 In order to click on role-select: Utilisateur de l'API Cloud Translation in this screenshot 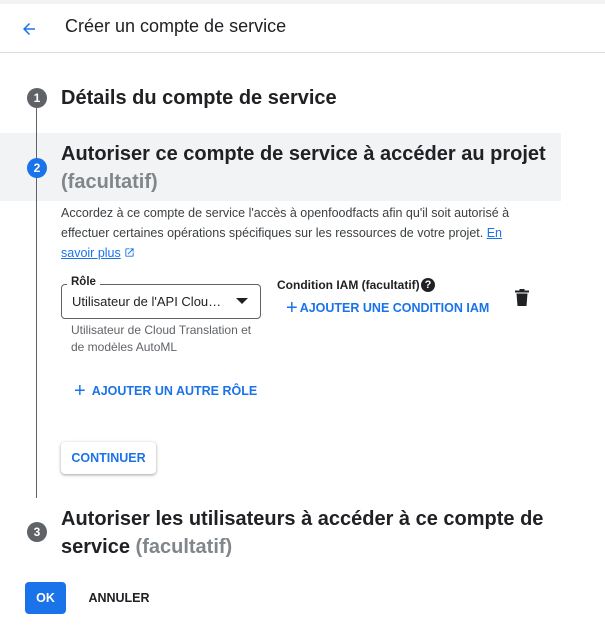, I will do `click(161, 301)`.